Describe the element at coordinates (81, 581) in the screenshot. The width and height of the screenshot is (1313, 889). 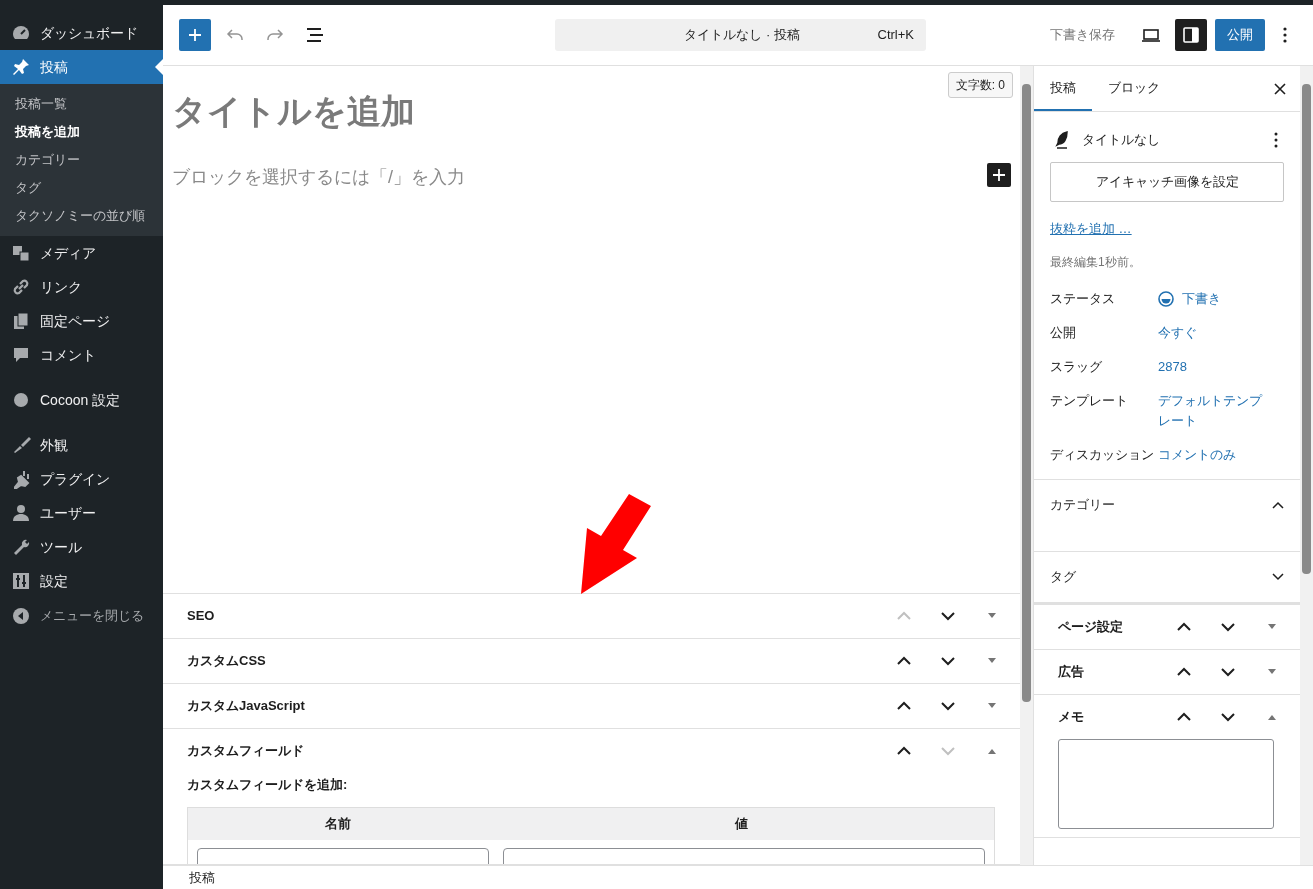
I see `menu-item: 設定` at that location.